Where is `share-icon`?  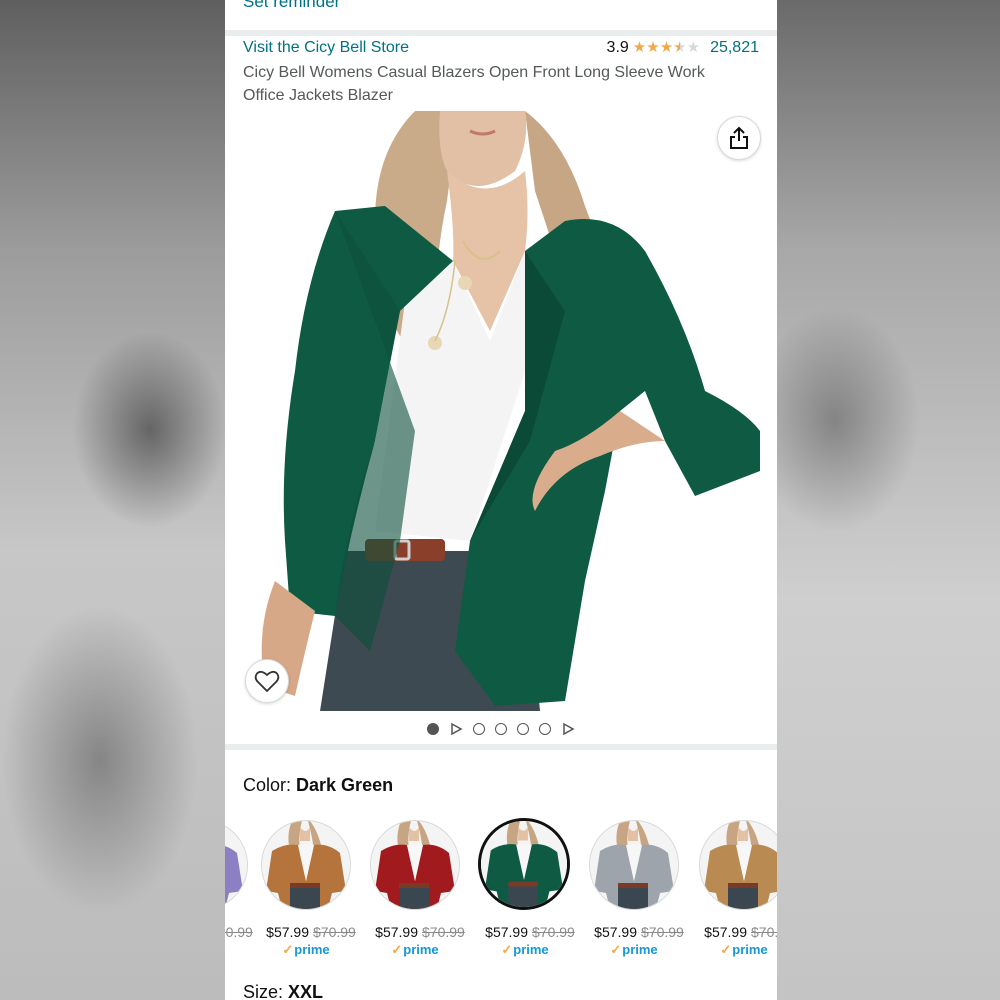
share-icon is located at coordinates (739, 137).